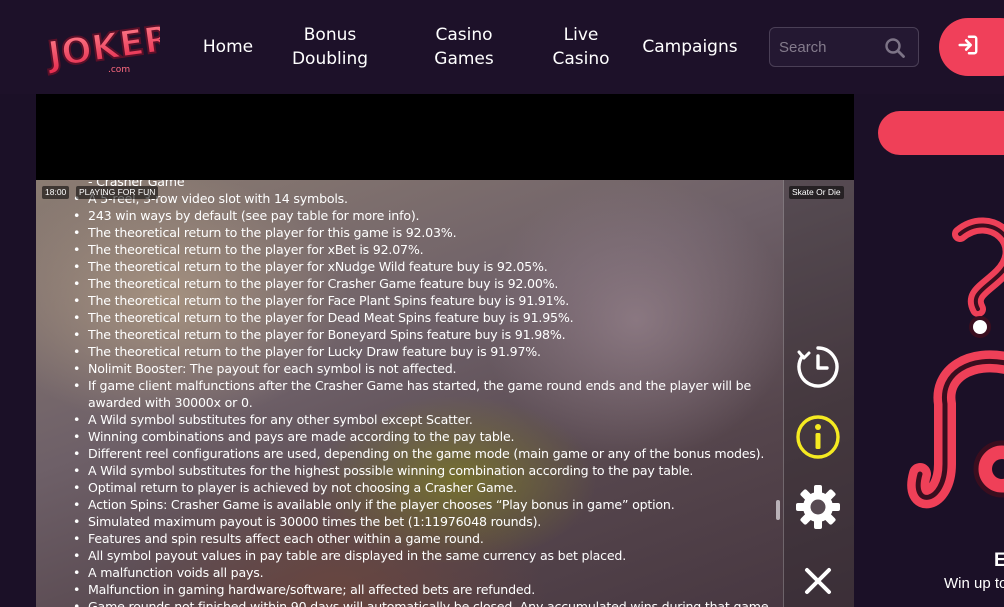 This screenshot has width=1004, height=607. I want to click on nav-campaigns-label: Campaigns, so click(690, 47).